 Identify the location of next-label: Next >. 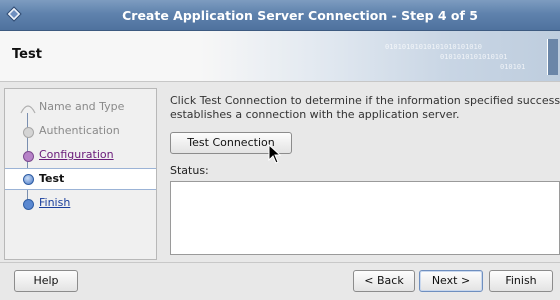
(451, 280).